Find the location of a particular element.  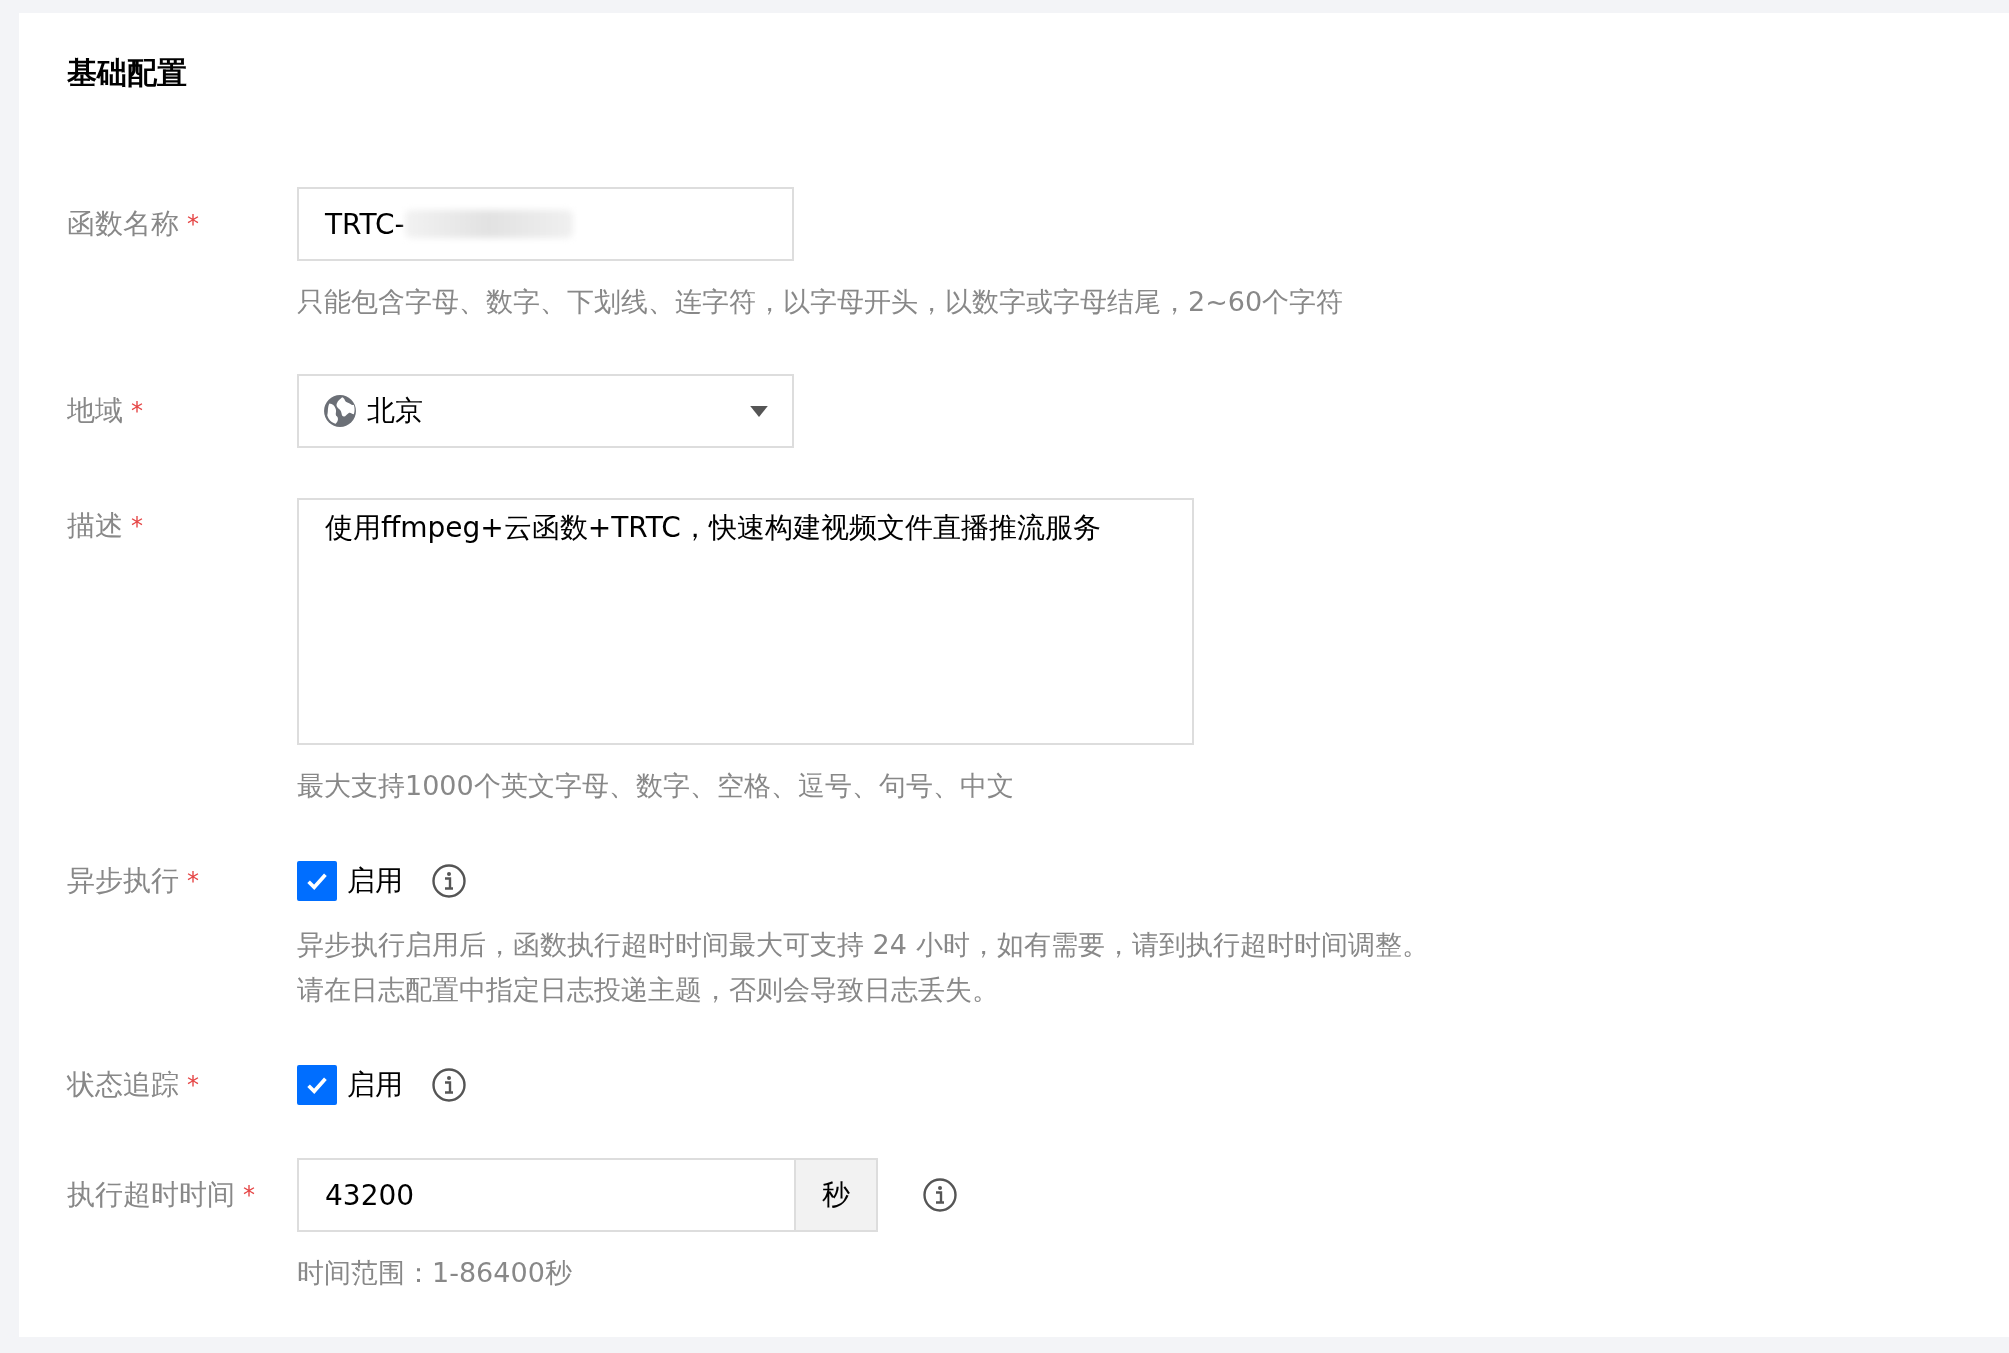

unit-addon: 秒 is located at coordinates (836, 1195).